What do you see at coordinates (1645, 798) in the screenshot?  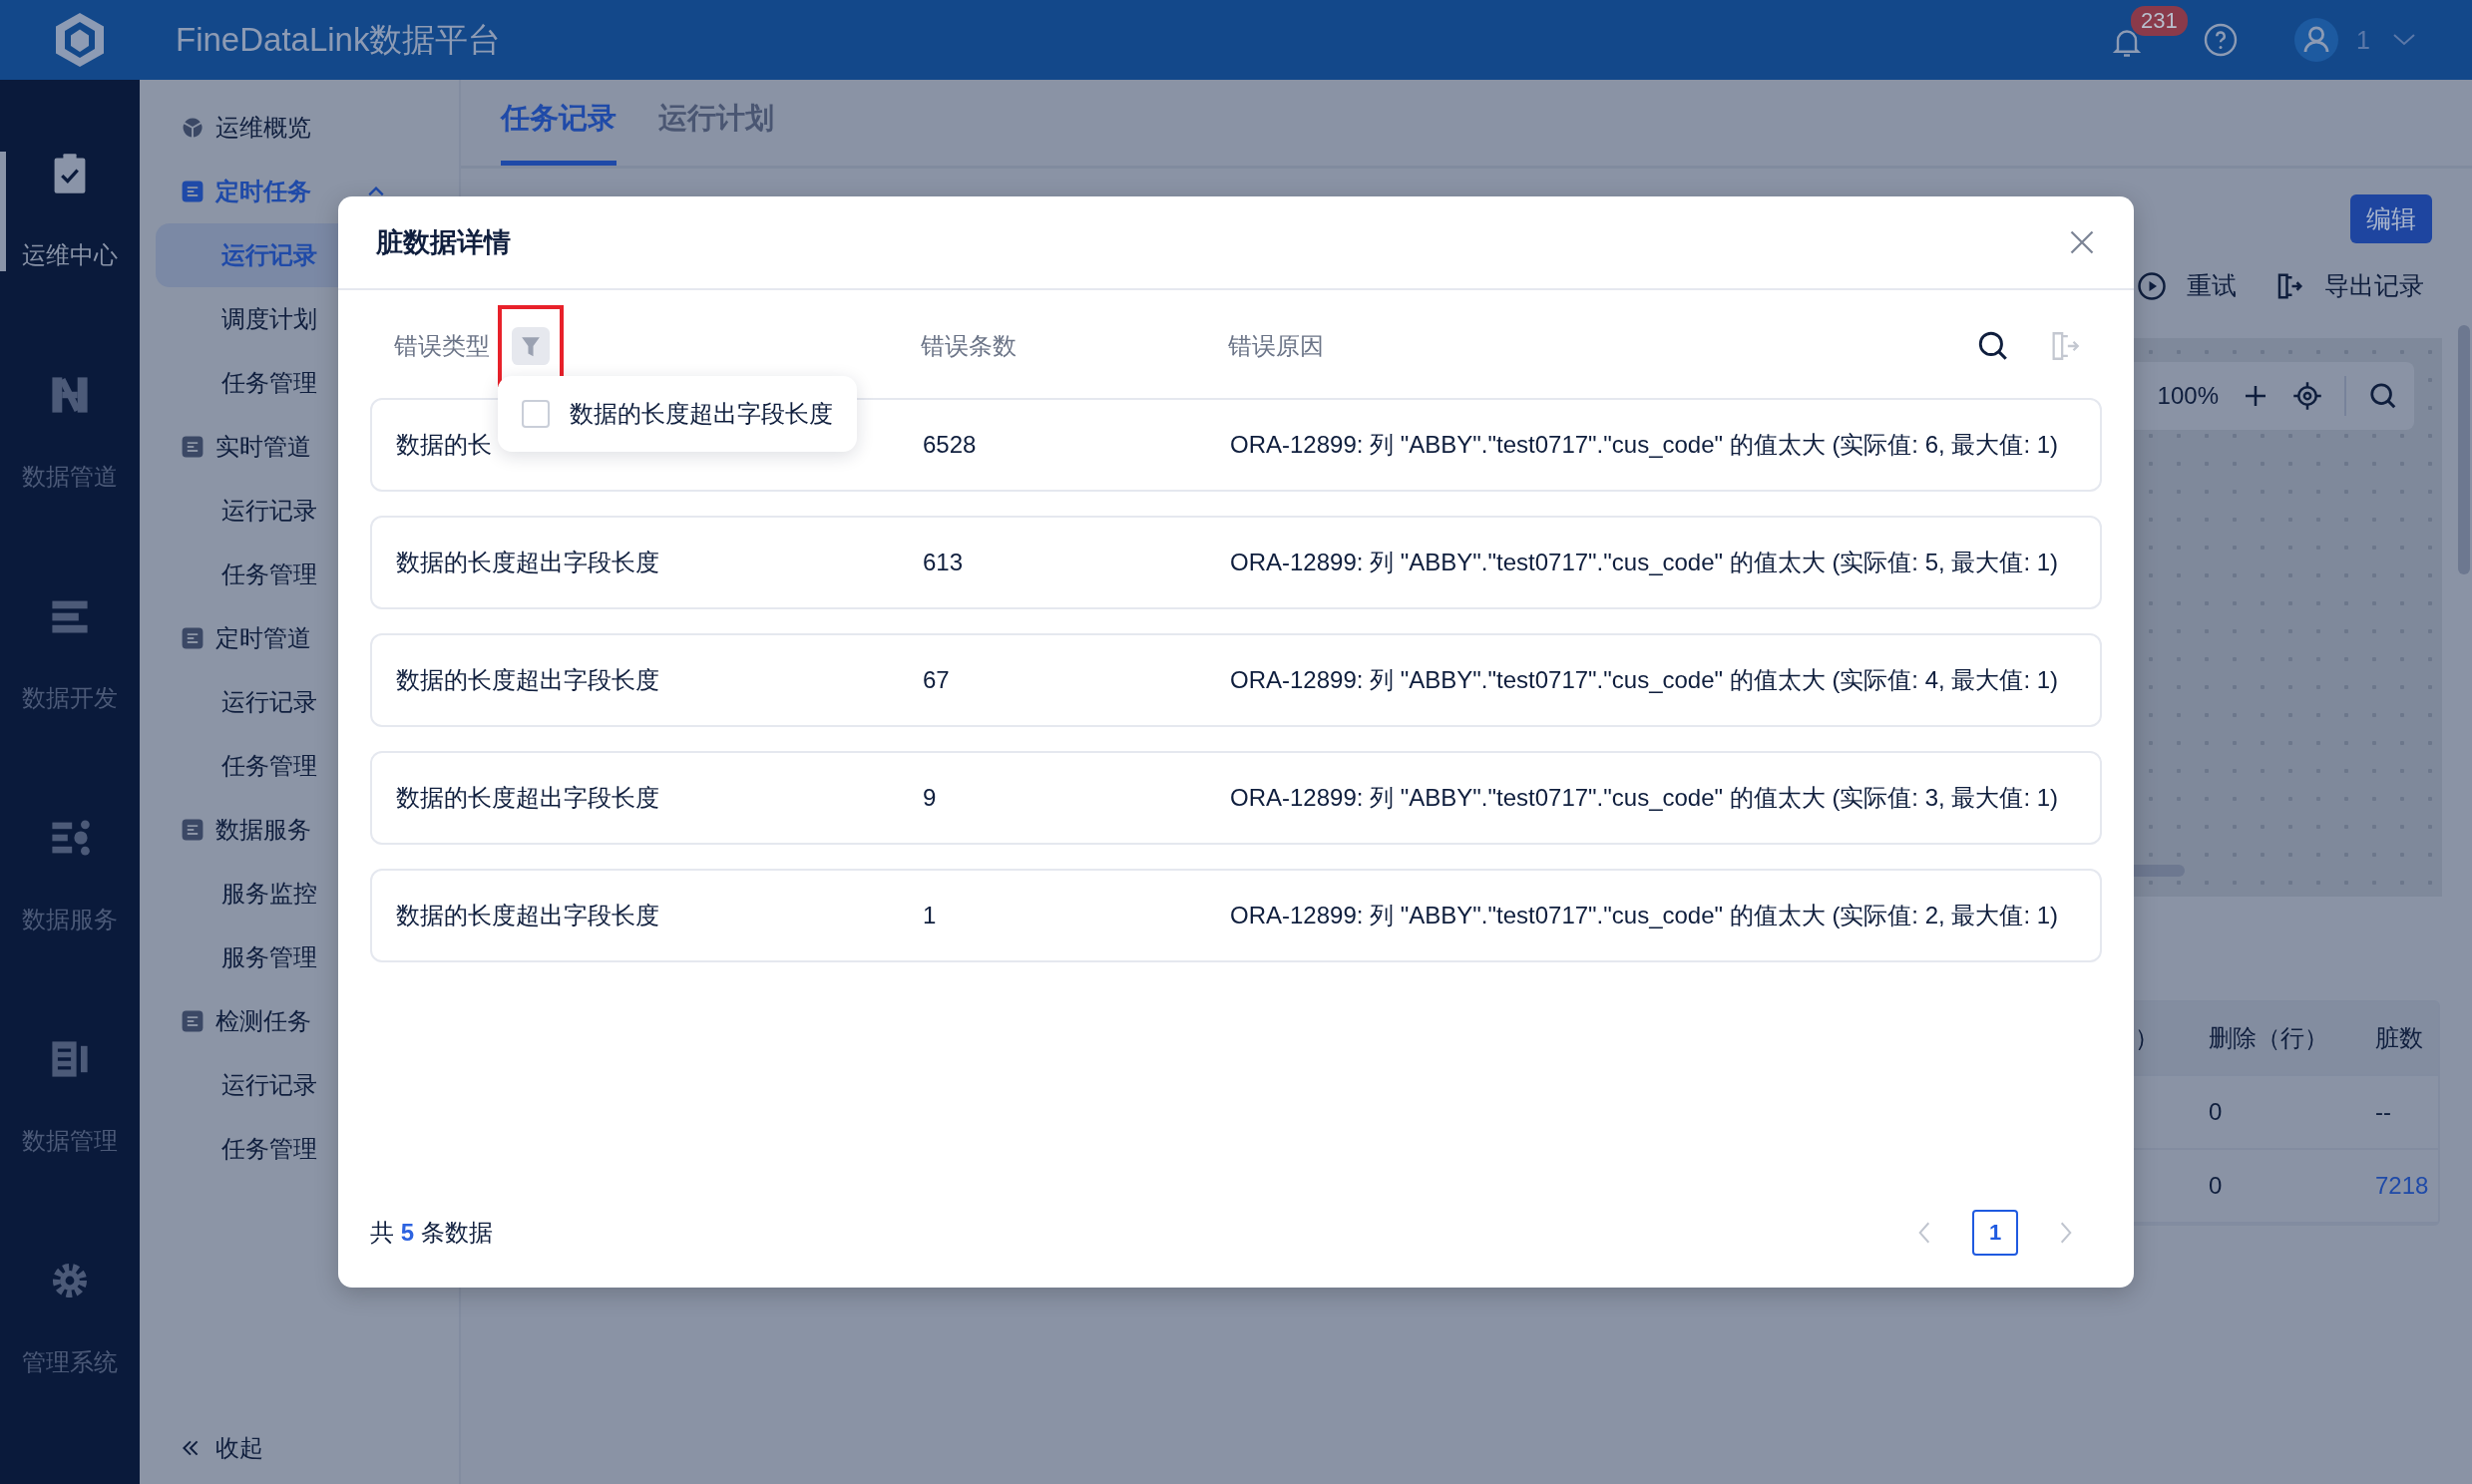 I see `table-cell-text: ORA-12899: 列 "ABBY"."test0717"."cus_code" 的值太大 (实际值: 3, 最大值: 1)` at bounding box center [1645, 798].